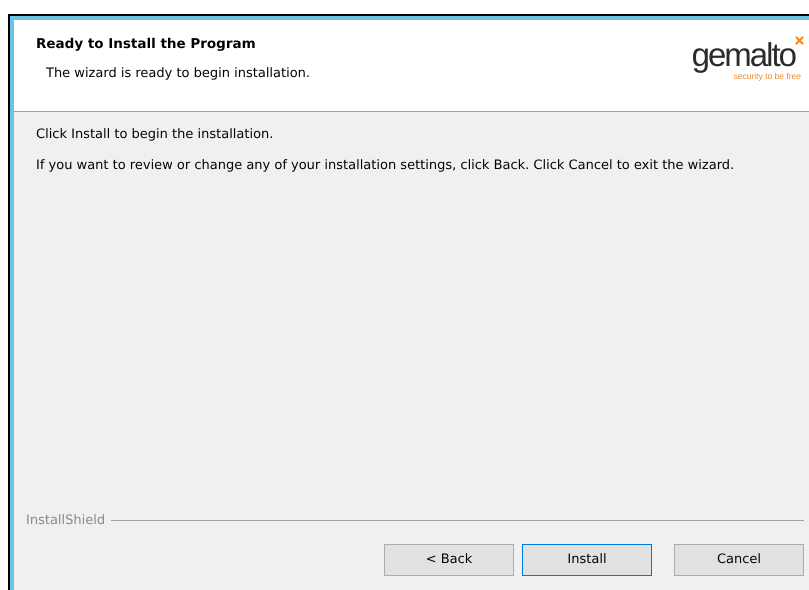  Describe the element at coordinates (449, 560) in the screenshot. I see `wizard-button: < Back` at that location.